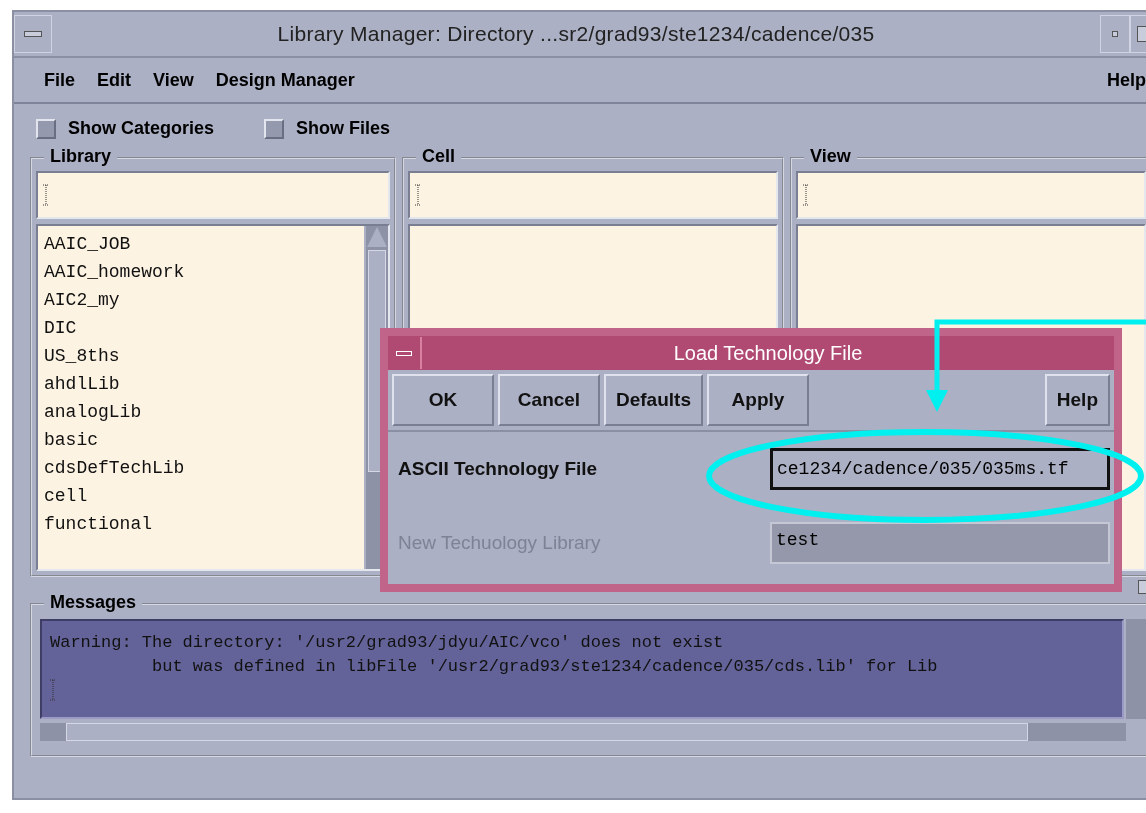 This screenshot has width=1146, height=813. Describe the element at coordinates (1077, 400) in the screenshot. I see `help-button: Help` at that location.